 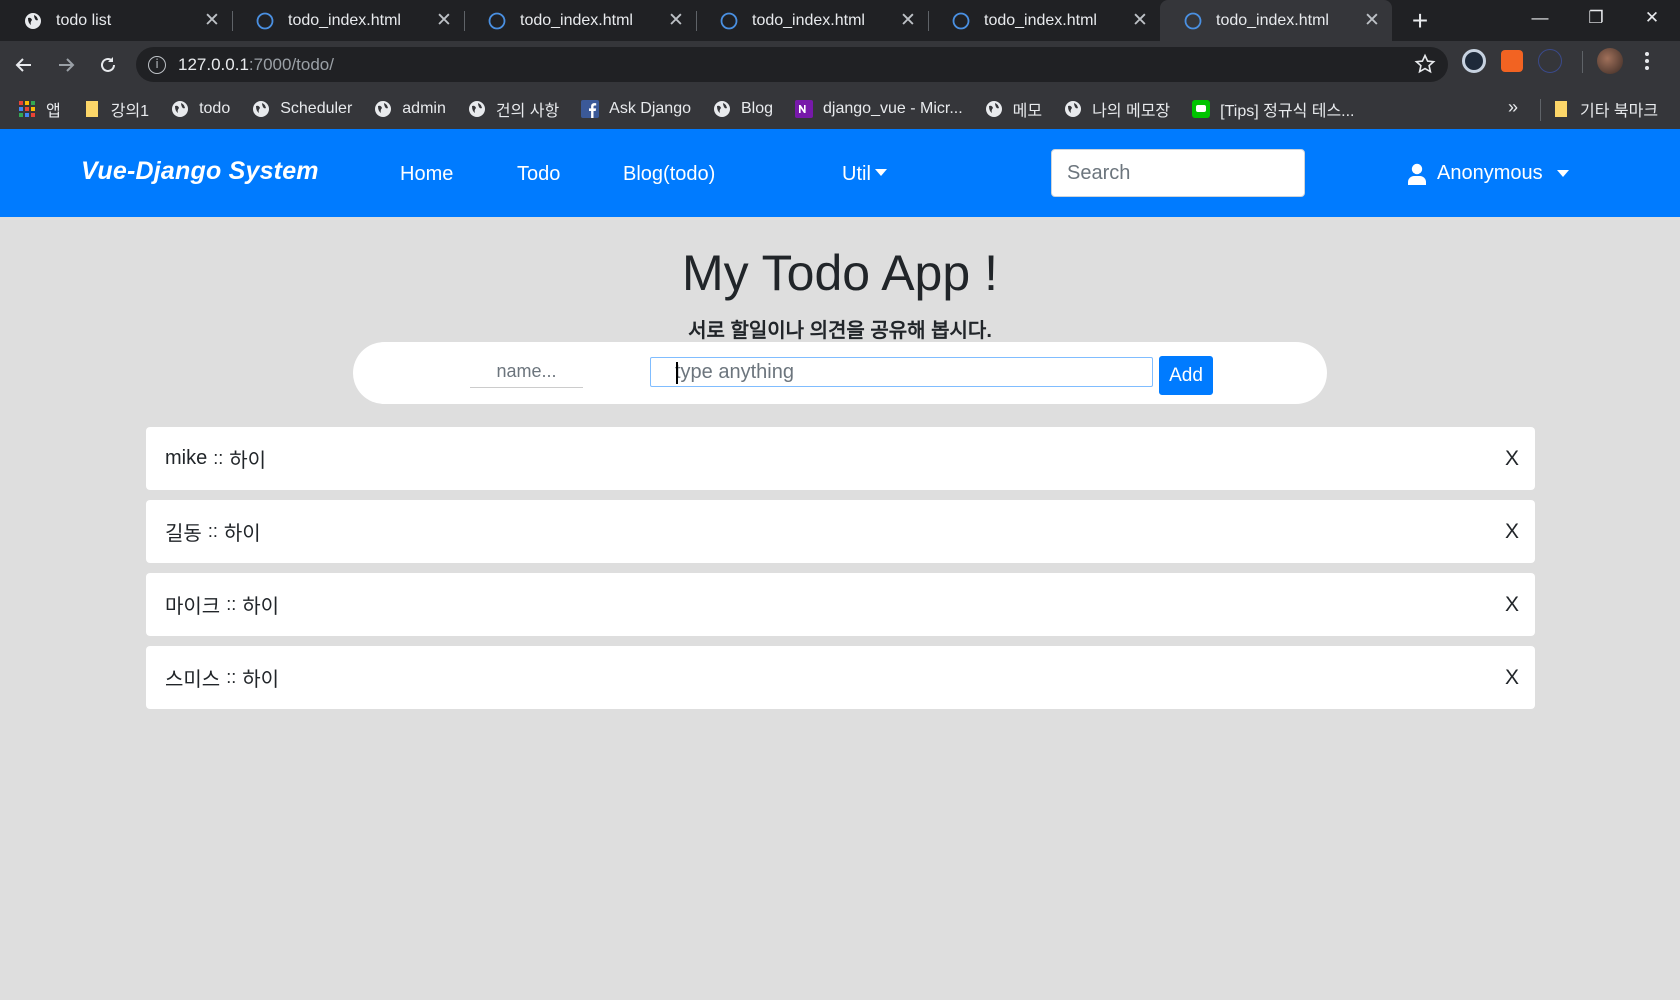 What do you see at coordinates (792, 64) in the screenshot?
I see `address-bar: i 127.0.0.1:7000/todo/` at bounding box center [792, 64].